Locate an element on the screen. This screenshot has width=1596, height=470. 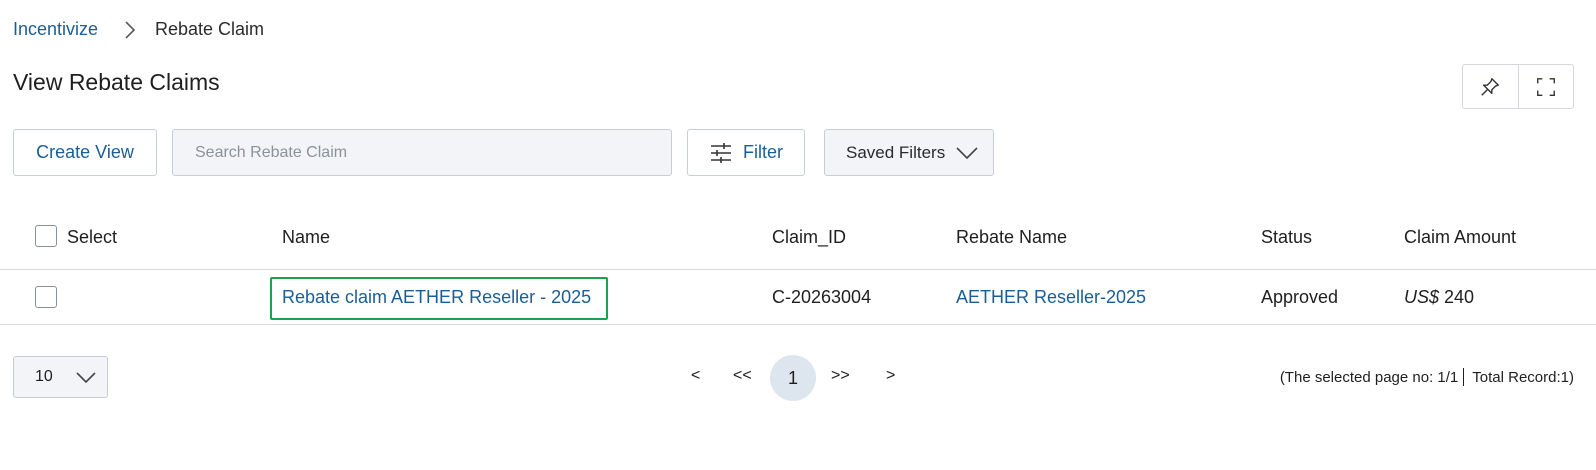
row-currency: US$ is located at coordinates (1422, 297).